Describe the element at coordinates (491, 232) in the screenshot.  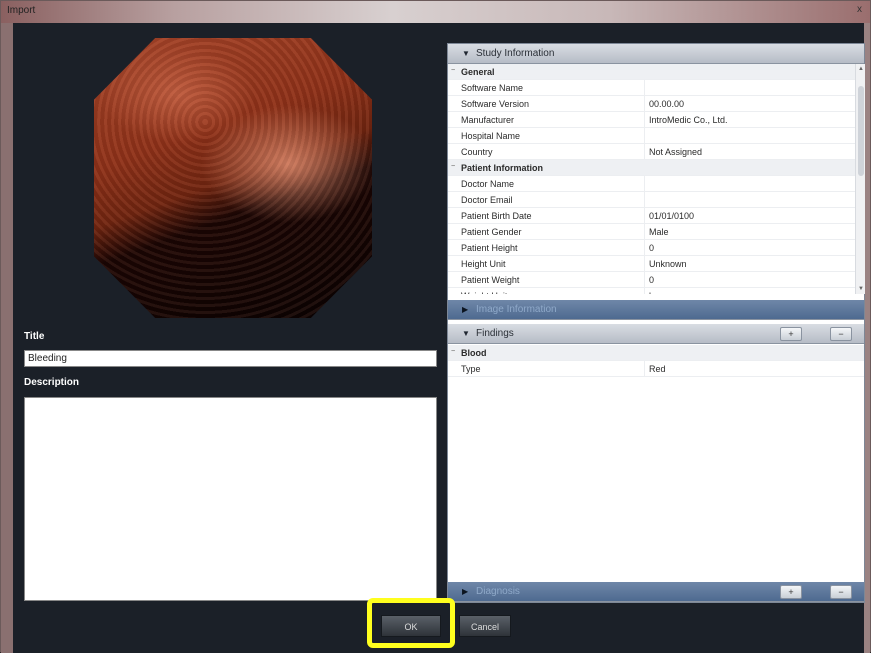
I see `property-key: Patient Gender` at that location.